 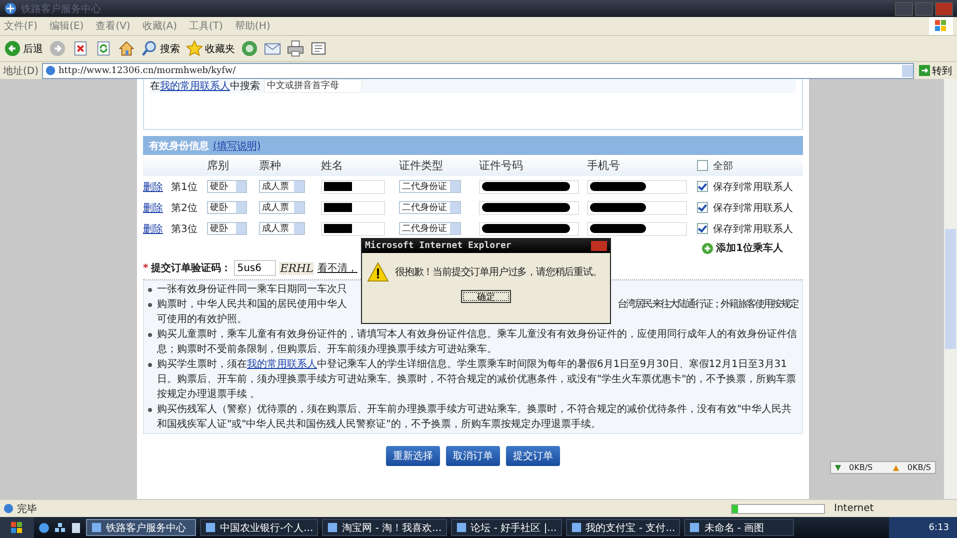 What do you see at coordinates (126, 48) in the screenshot?
I see `home-button` at bounding box center [126, 48].